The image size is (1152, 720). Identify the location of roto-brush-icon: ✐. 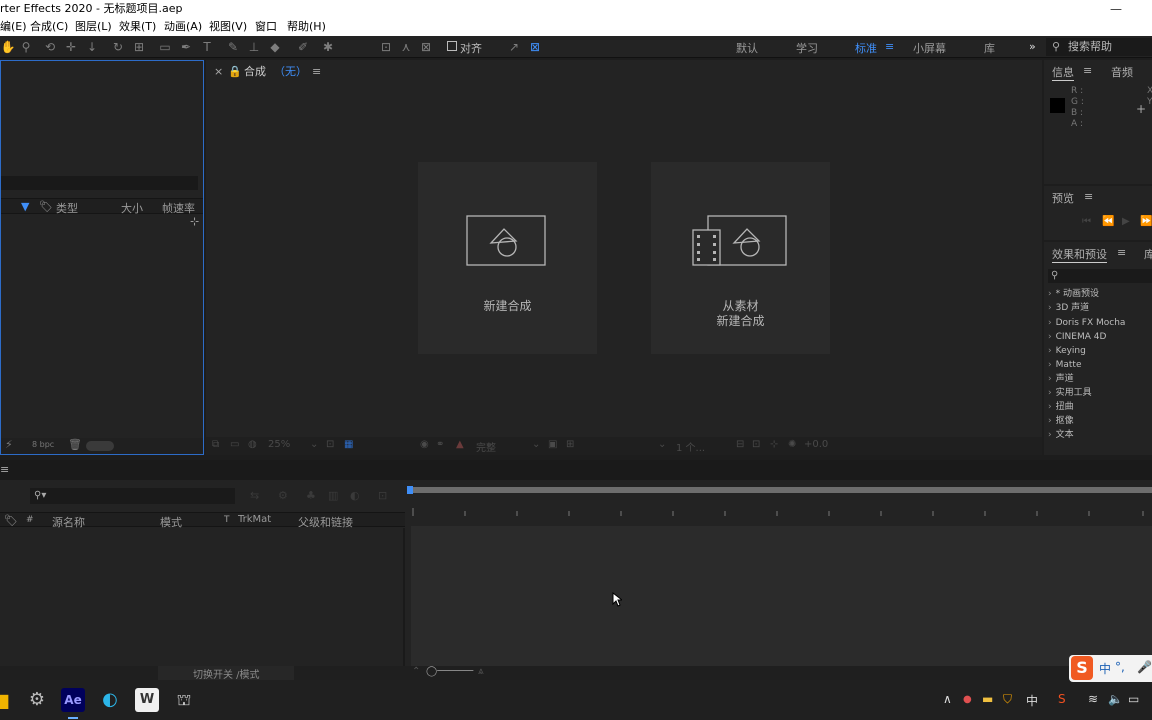
(303, 47).